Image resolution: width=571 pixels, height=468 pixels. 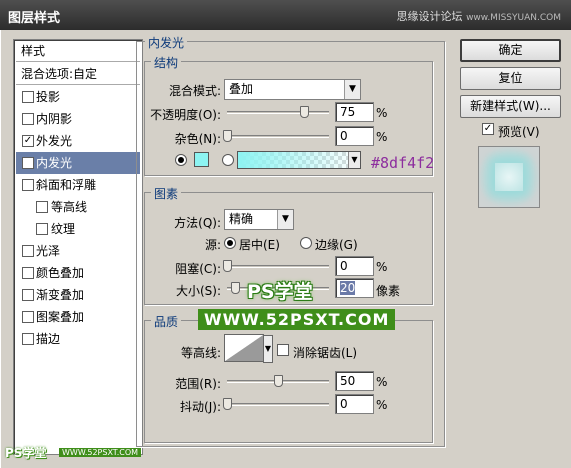 What do you see at coordinates (388, 291) in the screenshot?
I see `size-unit: 像素` at bounding box center [388, 291].